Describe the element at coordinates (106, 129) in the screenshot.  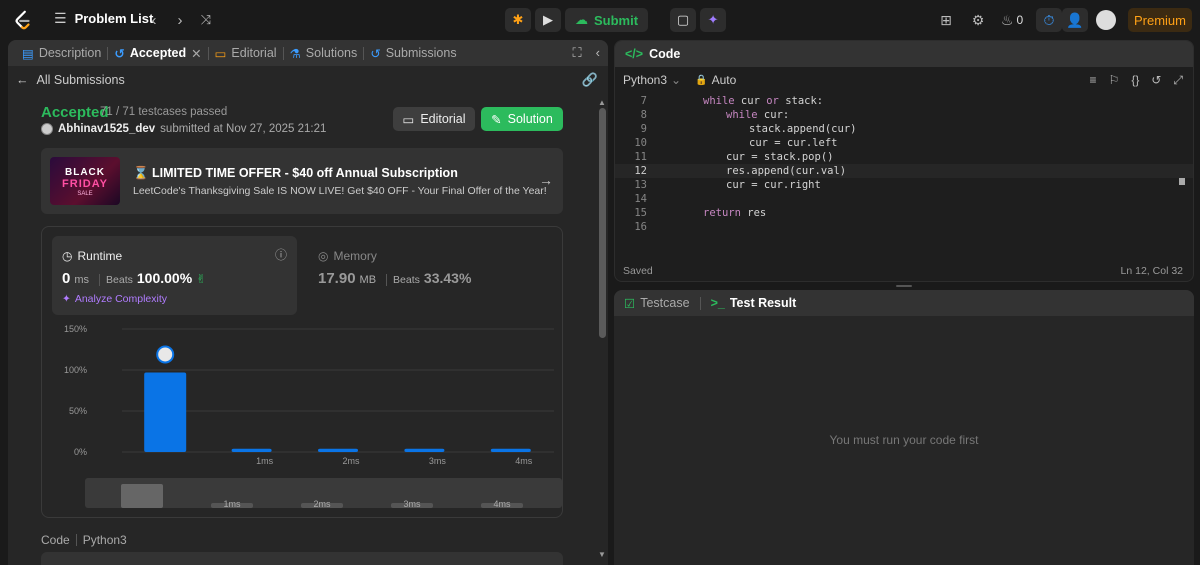
I see `username: Abhinav1525_dev` at that location.